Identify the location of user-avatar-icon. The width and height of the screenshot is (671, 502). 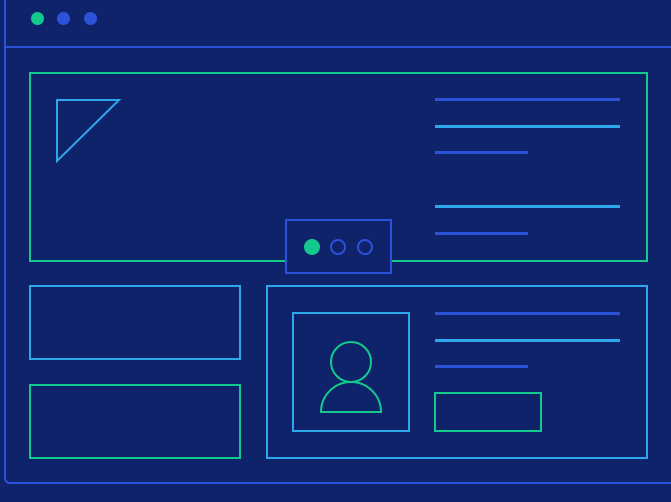
(351, 377).